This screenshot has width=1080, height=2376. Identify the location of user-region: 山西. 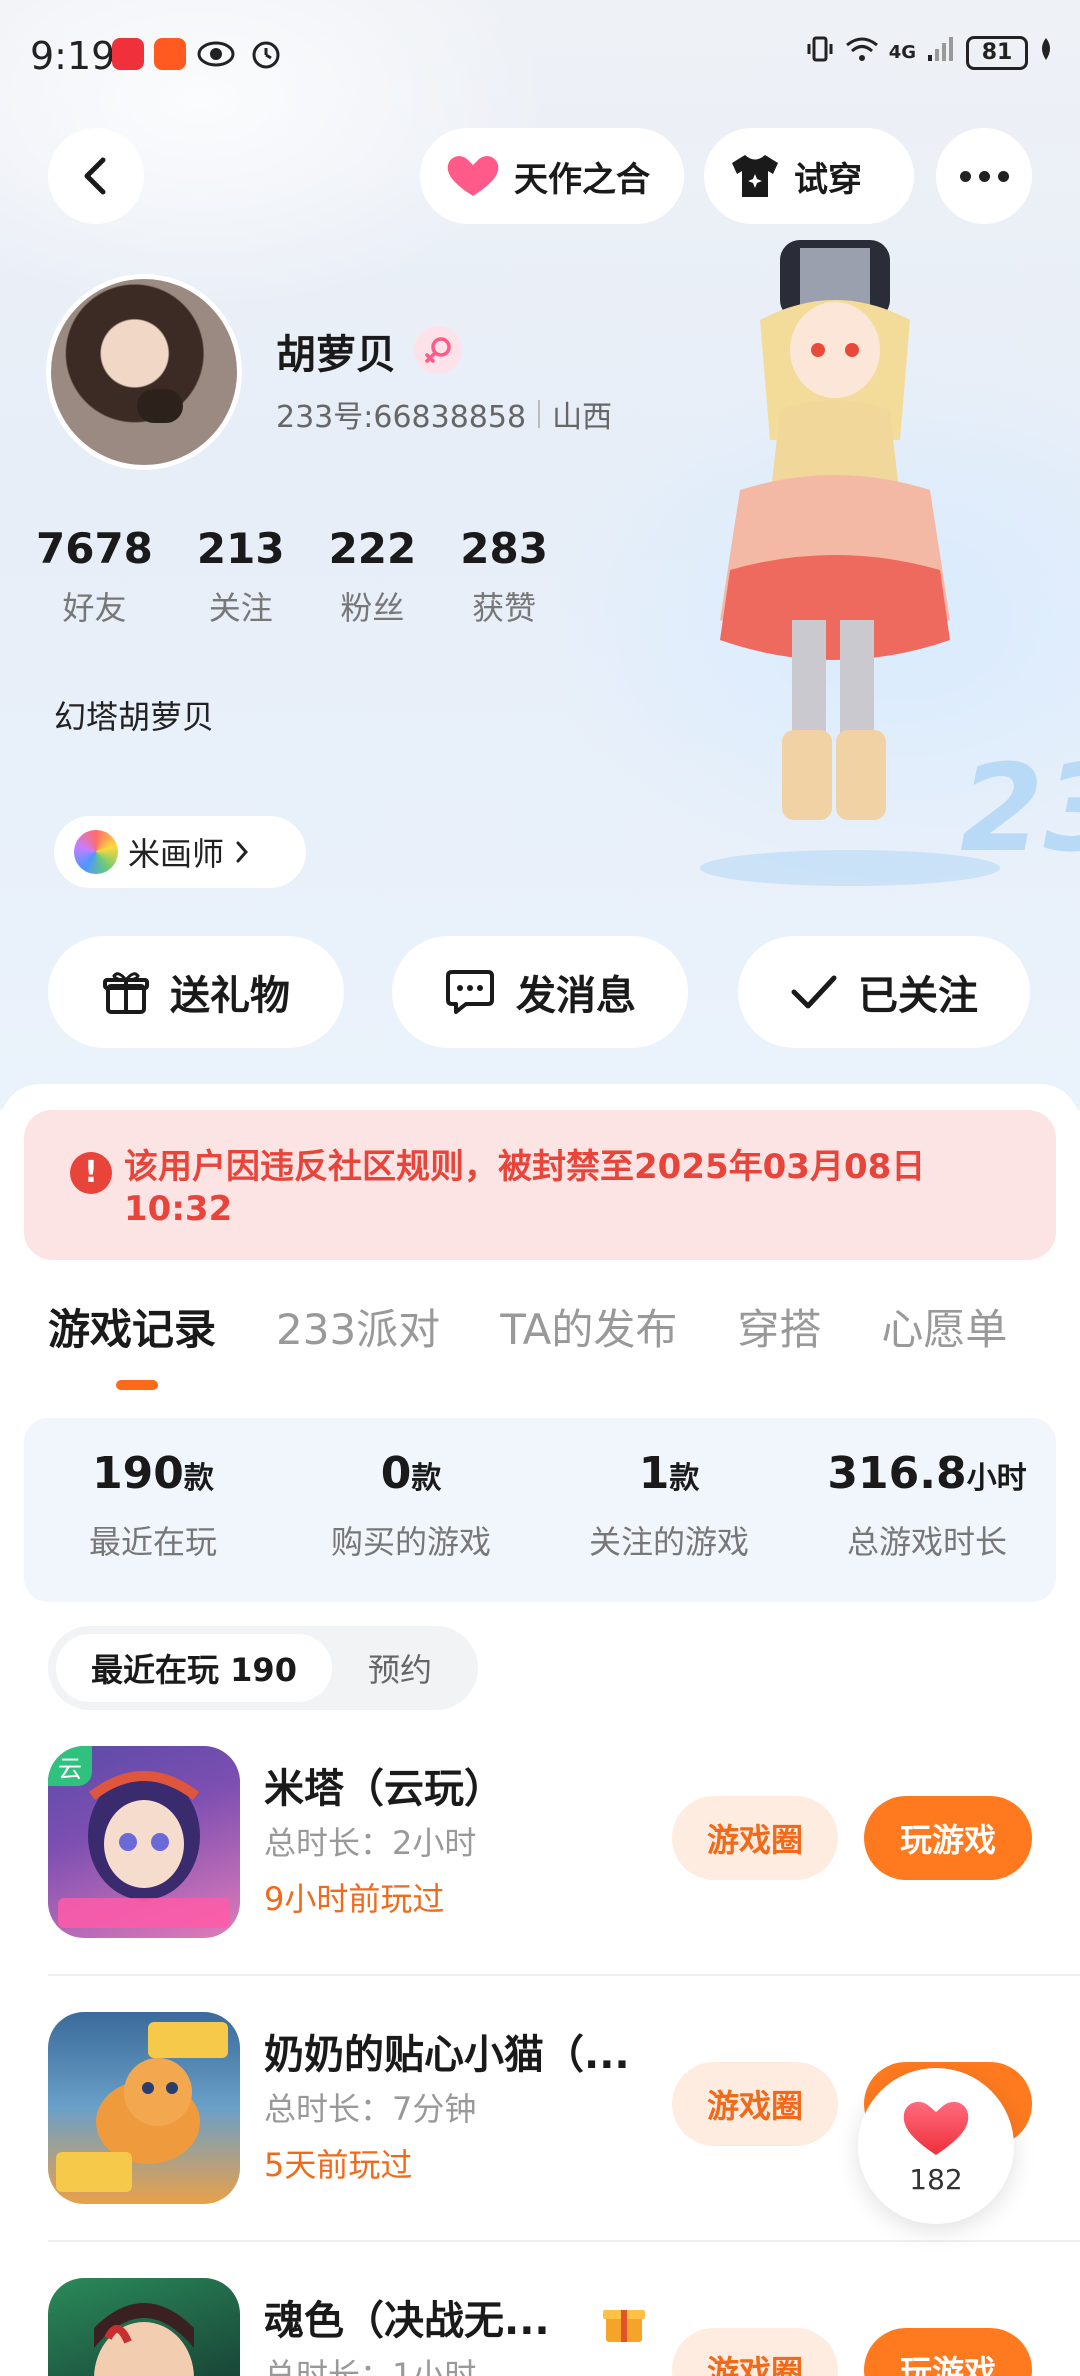
(582, 417).